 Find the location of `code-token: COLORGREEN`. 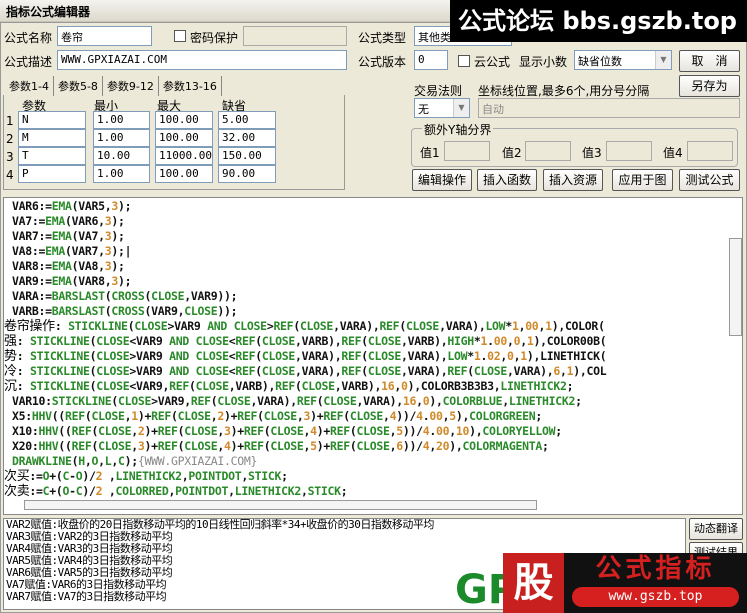

code-token: COLORGREEN is located at coordinates (502, 416).